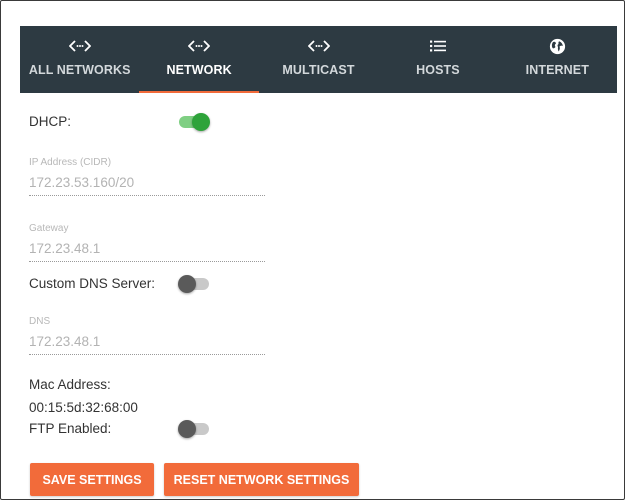  I want to click on gateway-field: Gateway, so click(147, 242).